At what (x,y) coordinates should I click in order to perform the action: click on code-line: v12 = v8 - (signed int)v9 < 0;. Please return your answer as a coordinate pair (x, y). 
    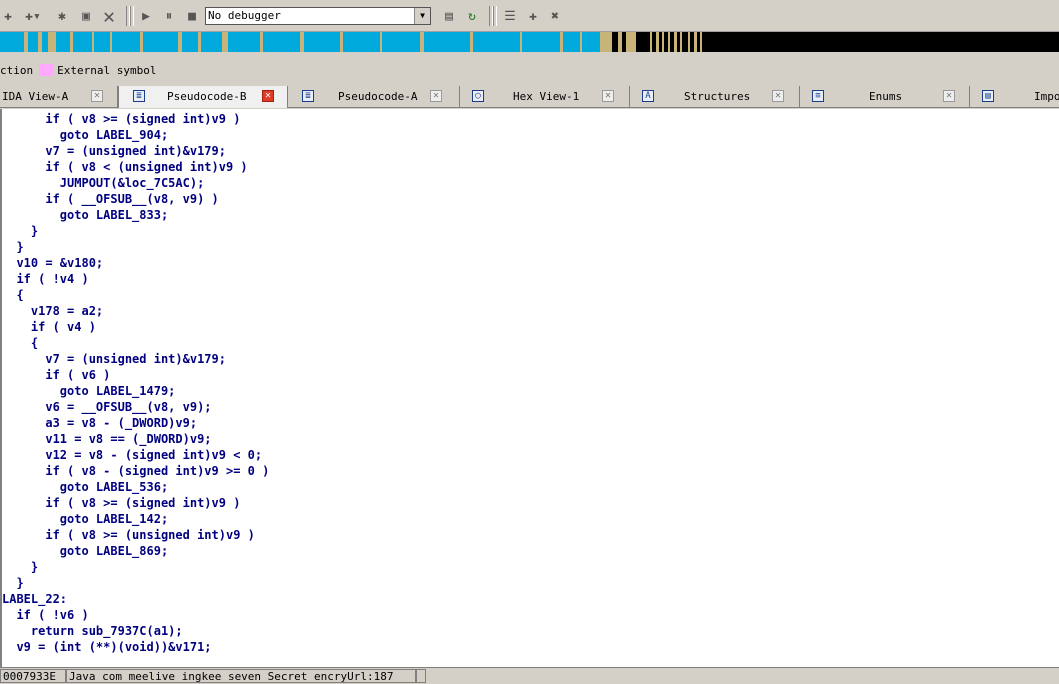
    Looking at the image, I should click on (132, 455).